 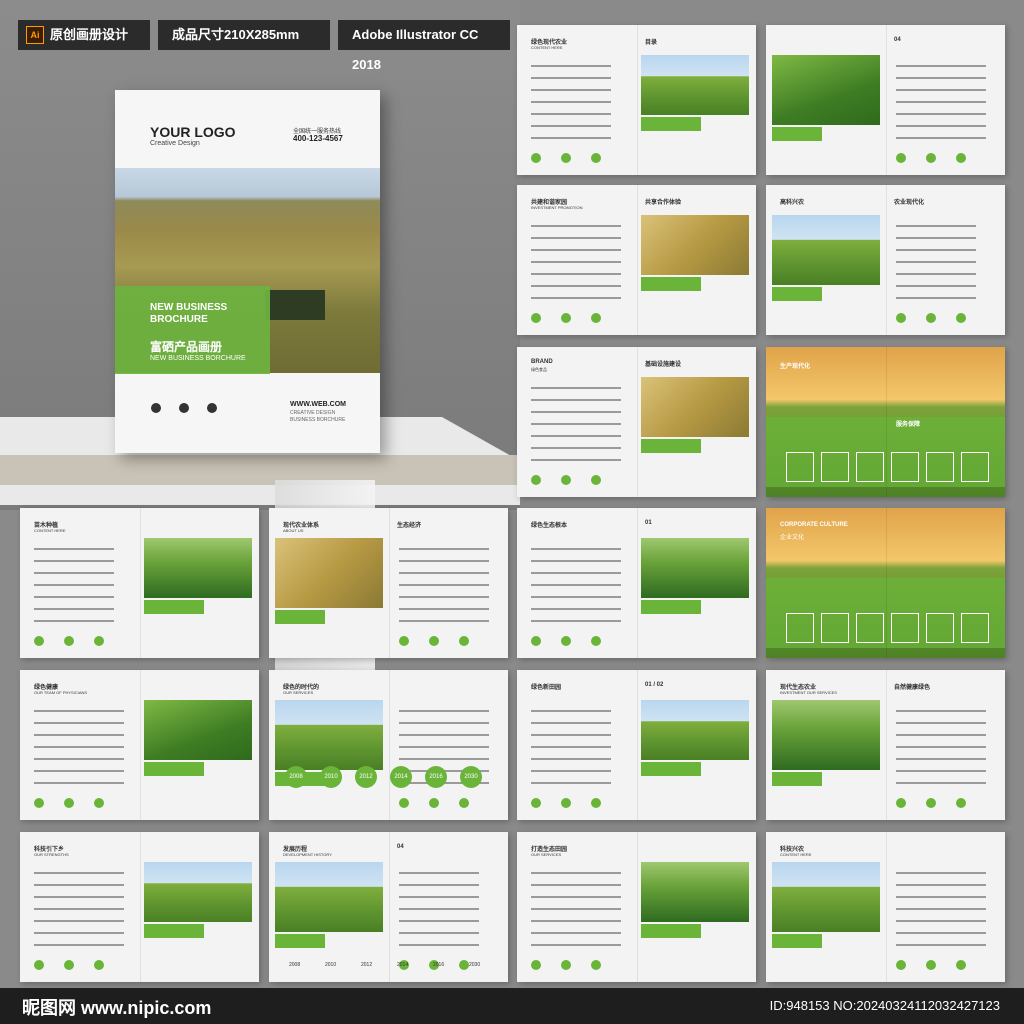 What do you see at coordinates (403, 965) in the screenshot?
I see `timeline-year: 2014` at bounding box center [403, 965].